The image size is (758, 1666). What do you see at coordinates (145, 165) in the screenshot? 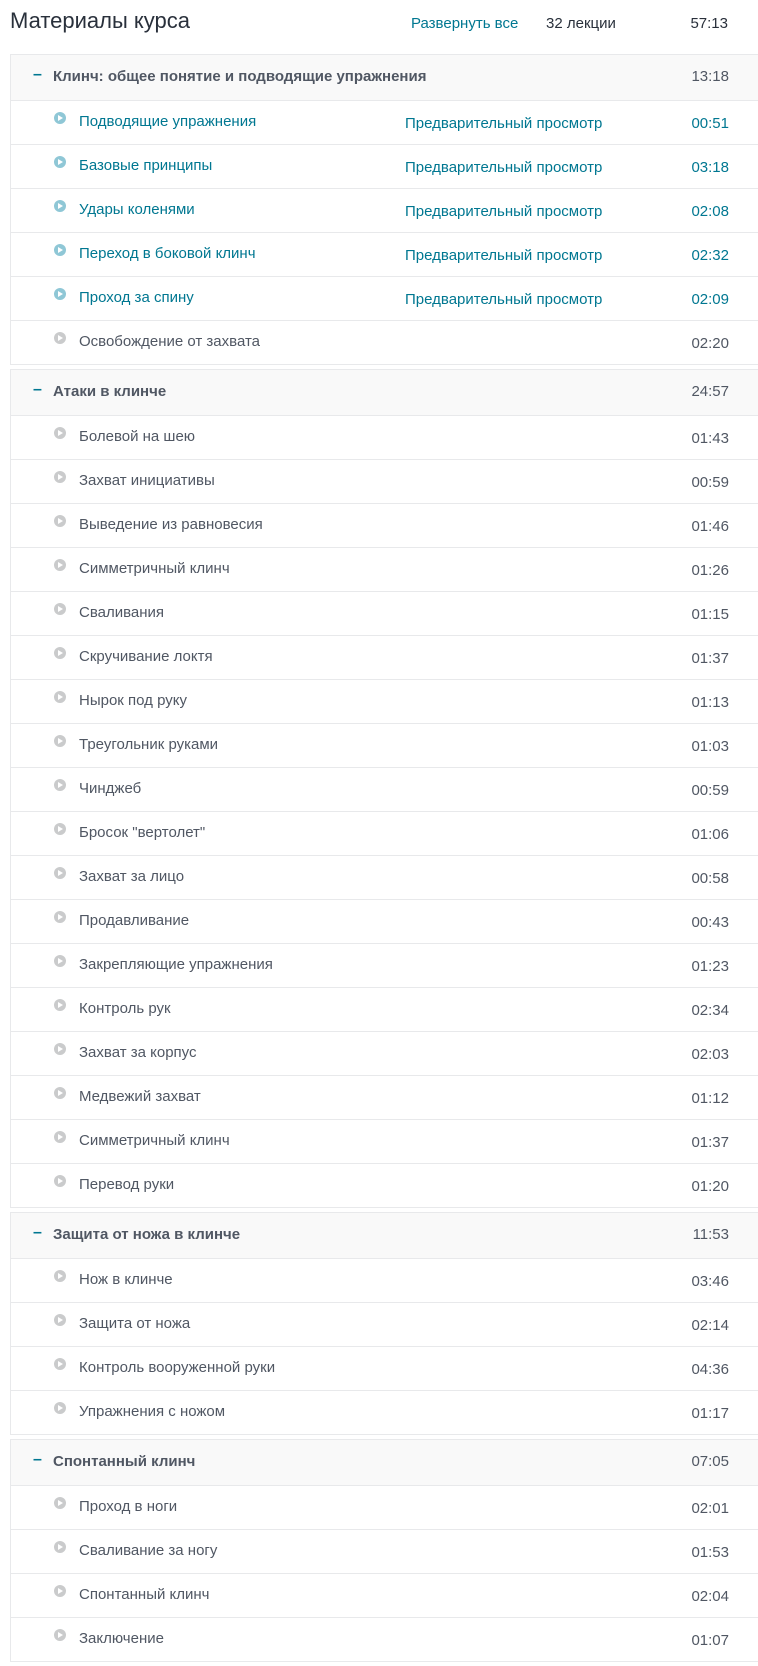
I see `lecture-title: Базовые принципы` at bounding box center [145, 165].